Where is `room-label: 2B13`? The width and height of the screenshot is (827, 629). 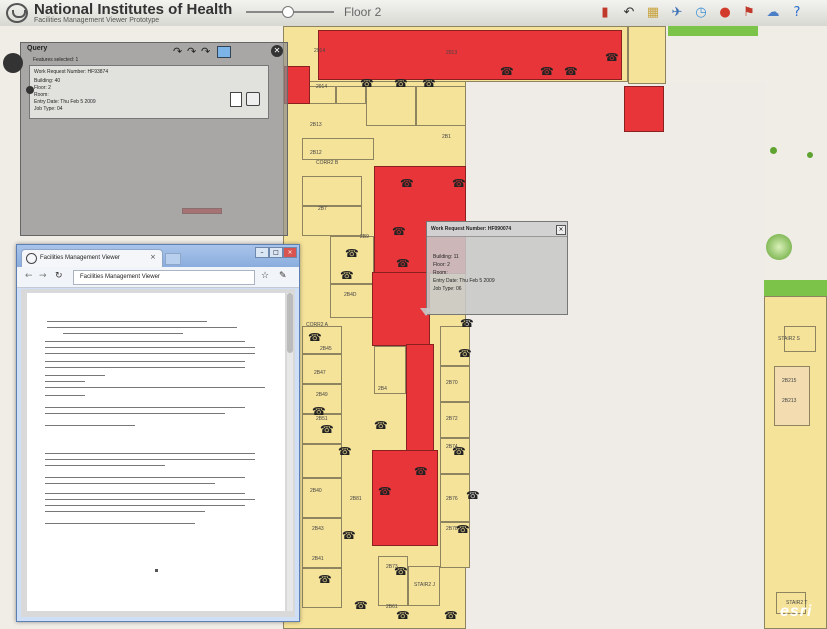
room-label: 2B13 is located at coordinates (316, 125).